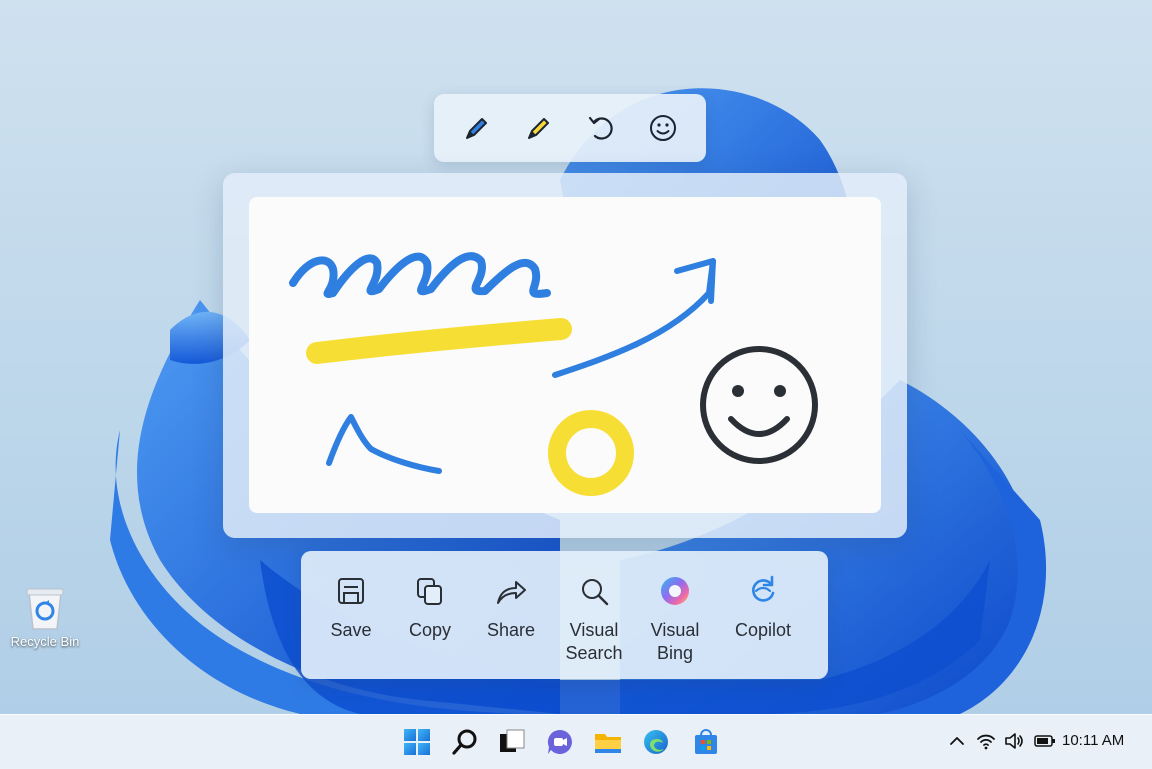 Image resolution: width=1152 pixels, height=769 pixels. What do you see at coordinates (430, 630) in the screenshot?
I see `copy-label: Copy` at bounding box center [430, 630].